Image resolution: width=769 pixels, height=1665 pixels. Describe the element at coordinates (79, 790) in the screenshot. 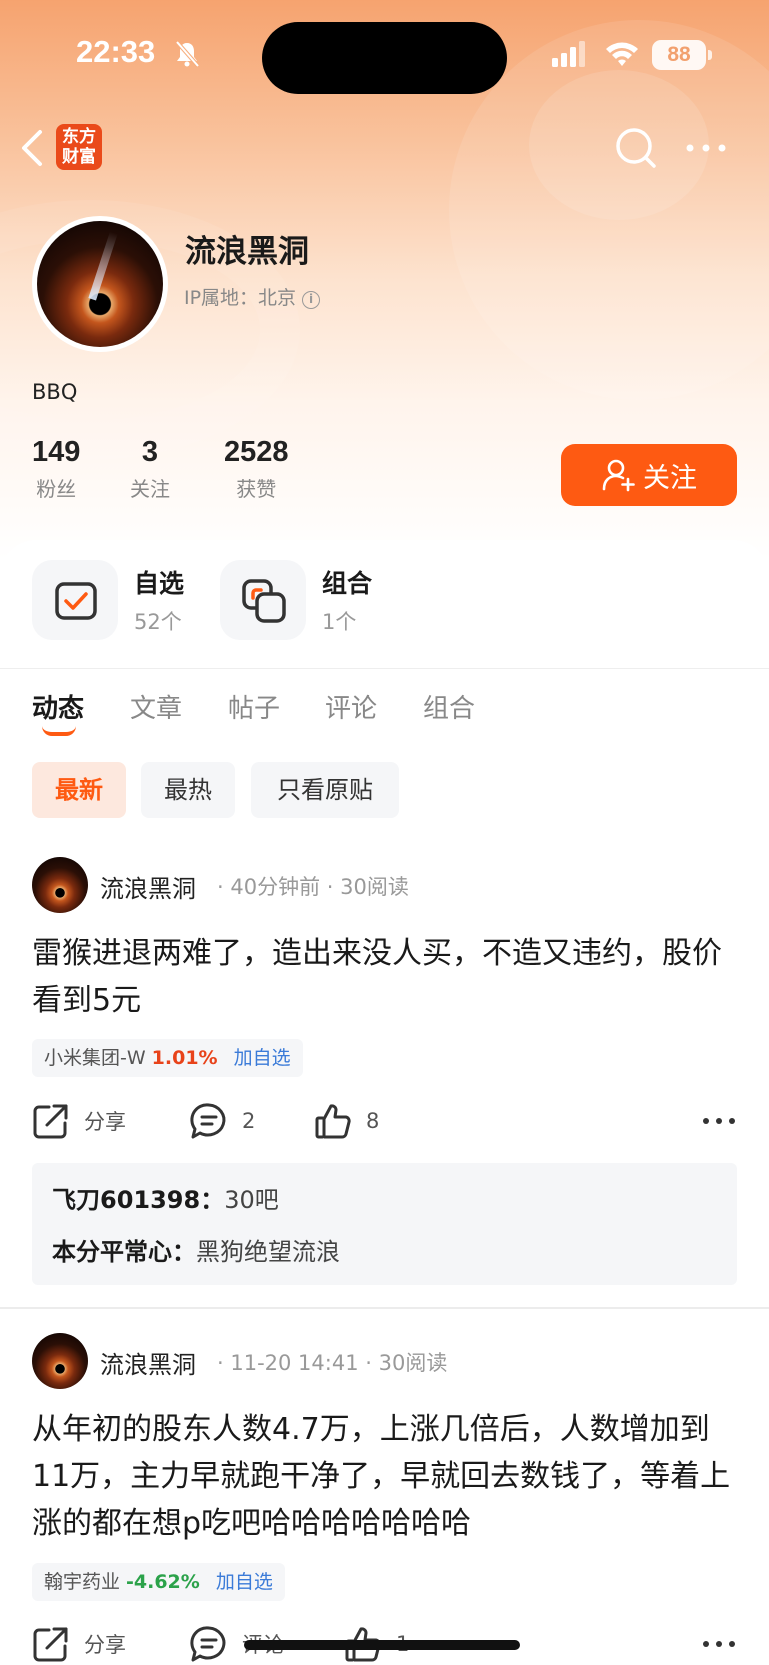

I see `filter-latest: 最新` at that location.